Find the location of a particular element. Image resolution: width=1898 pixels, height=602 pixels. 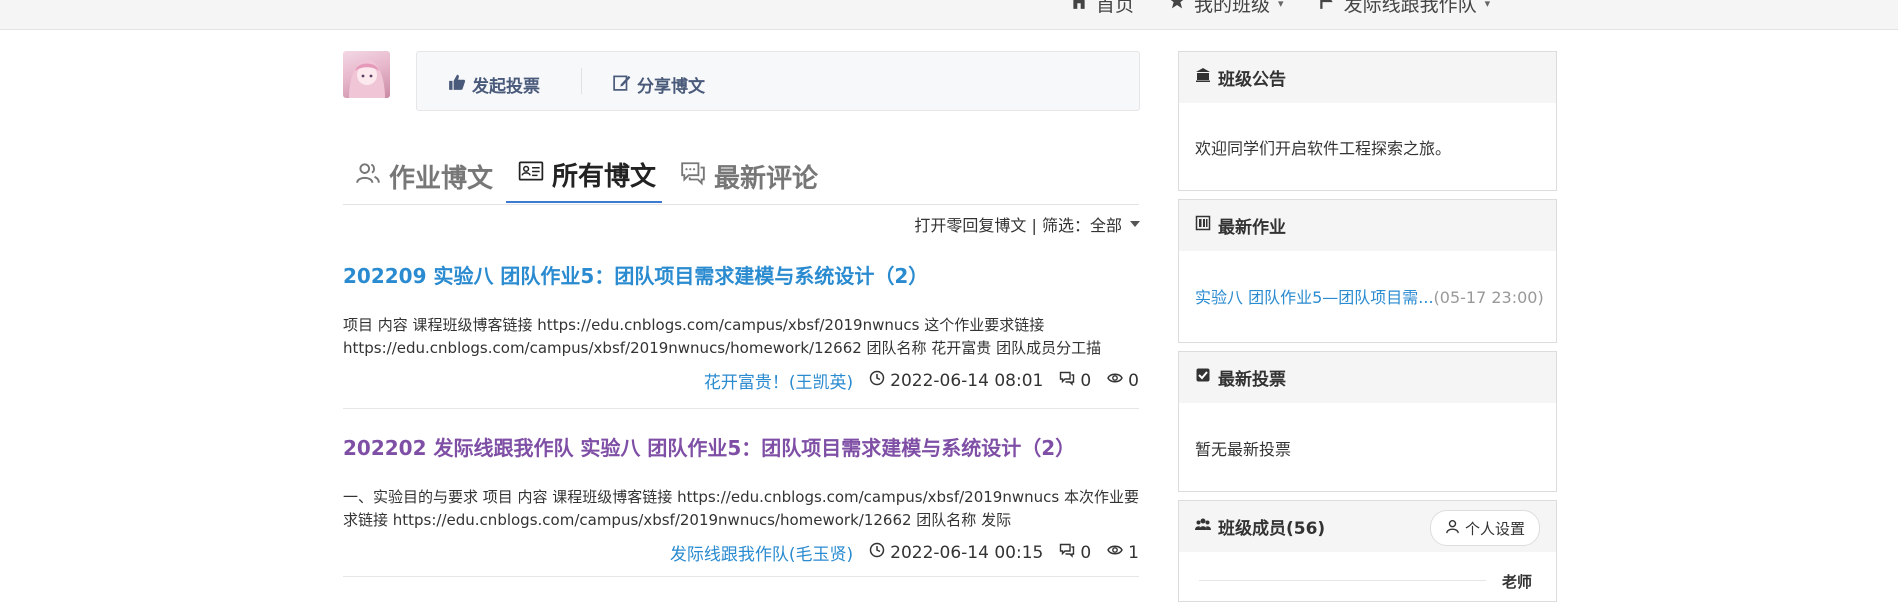

votes-empty-text: 暂无最新投票 is located at coordinates (1243, 449).